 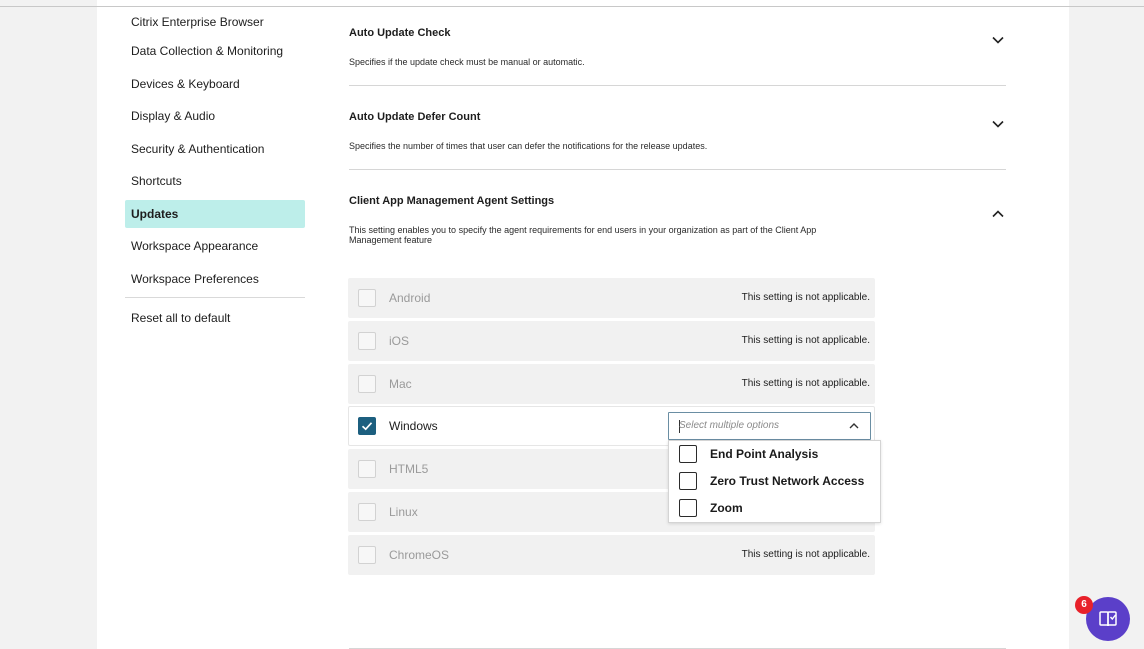 I want to click on platform-row-chromeos: ChromeOS This setting is not applicable., so click(x=611, y=555).